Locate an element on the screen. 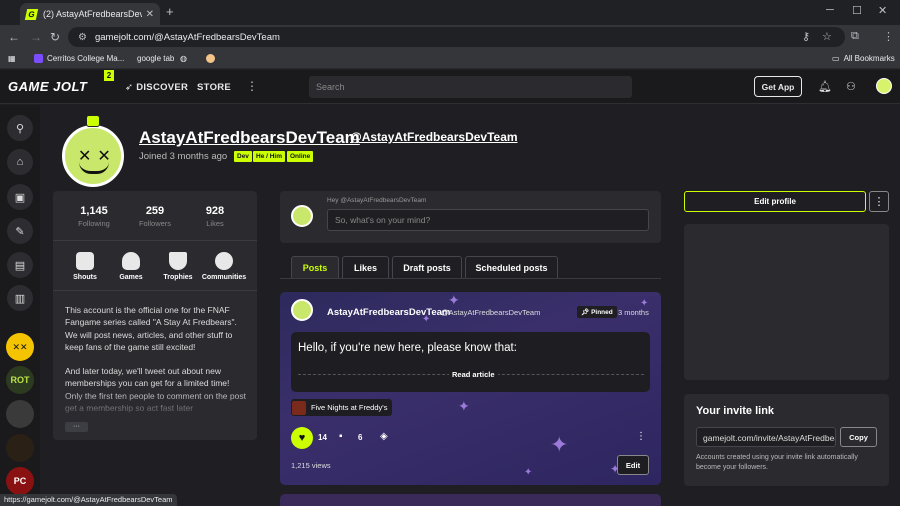 The image size is (900, 506). rail-tools-icon: ✎ is located at coordinates (20, 231).